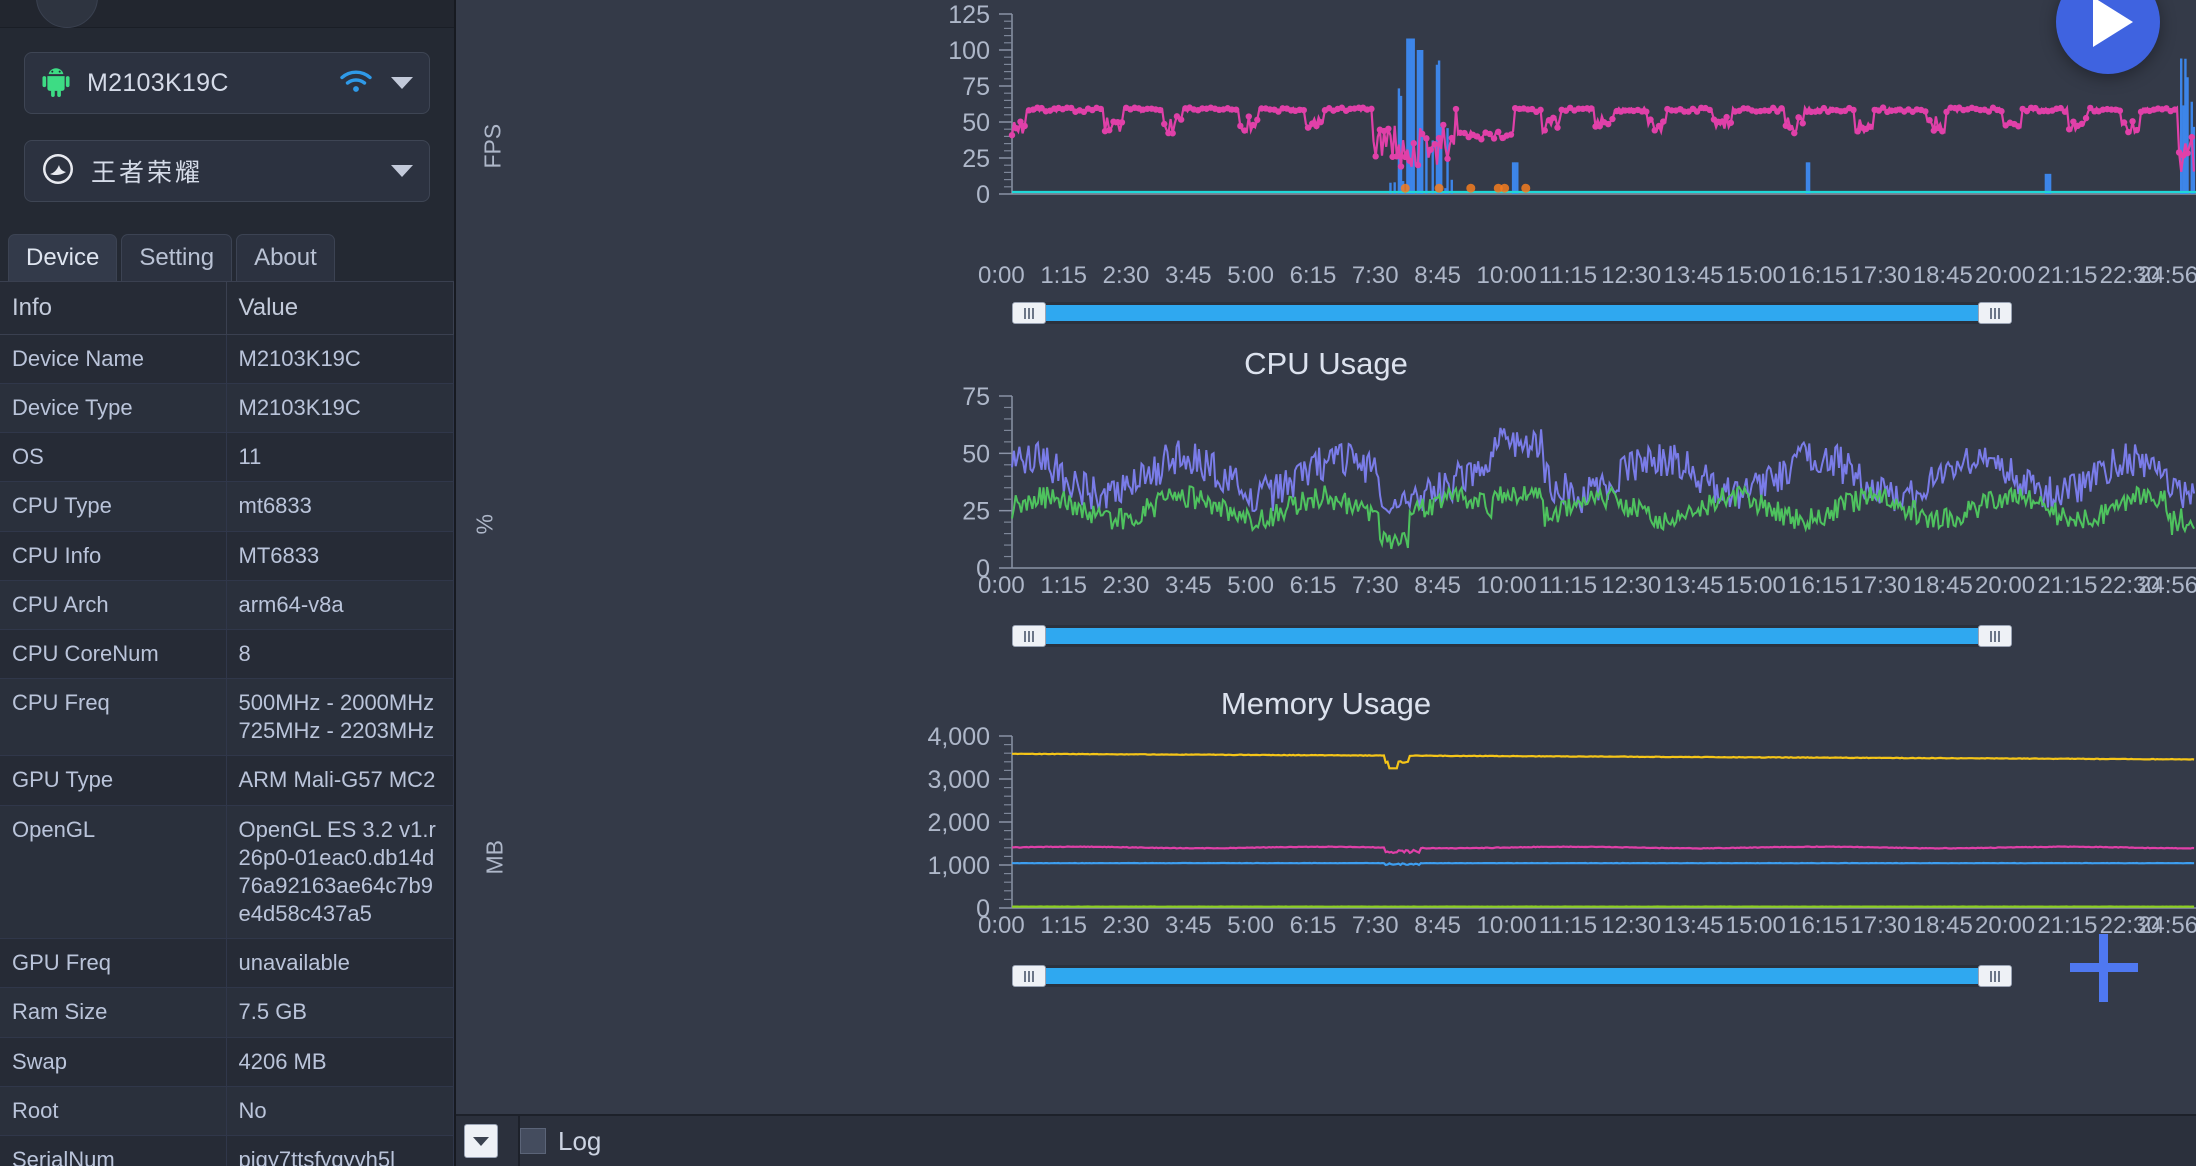 The height and width of the screenshot is (1166, 2196). Describe the element at coordinates (1064, 275) in the screenshot. I see `x-tick-label: 1:15` at that location.